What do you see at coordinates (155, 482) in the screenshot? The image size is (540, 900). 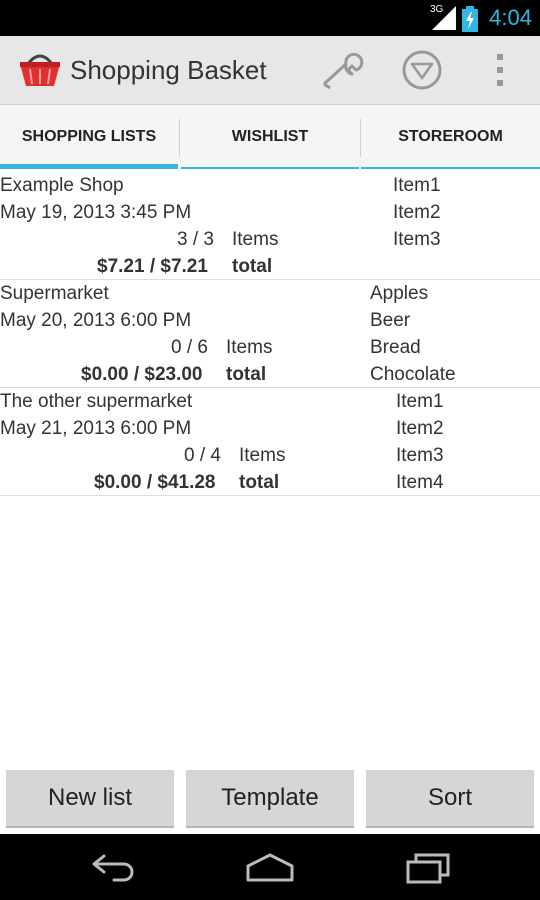 I see `price-summary: $0.00 / $41.28` at bounding box center [155, 482].